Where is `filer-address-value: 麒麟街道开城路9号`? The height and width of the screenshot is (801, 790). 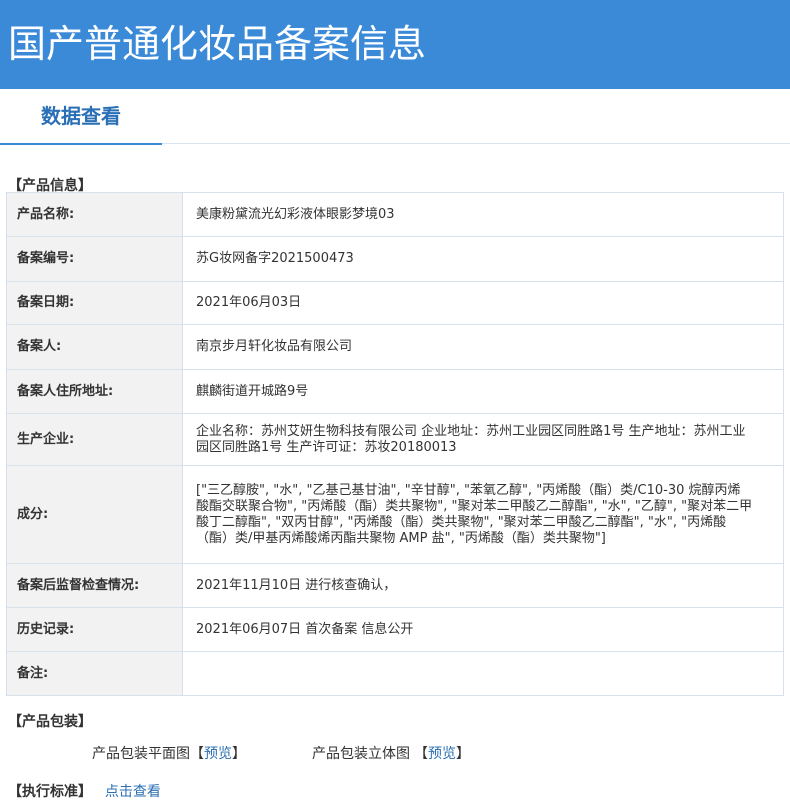
filer-address-value: 麒麟街道开城路9号 is located at coordinates (483, 391).